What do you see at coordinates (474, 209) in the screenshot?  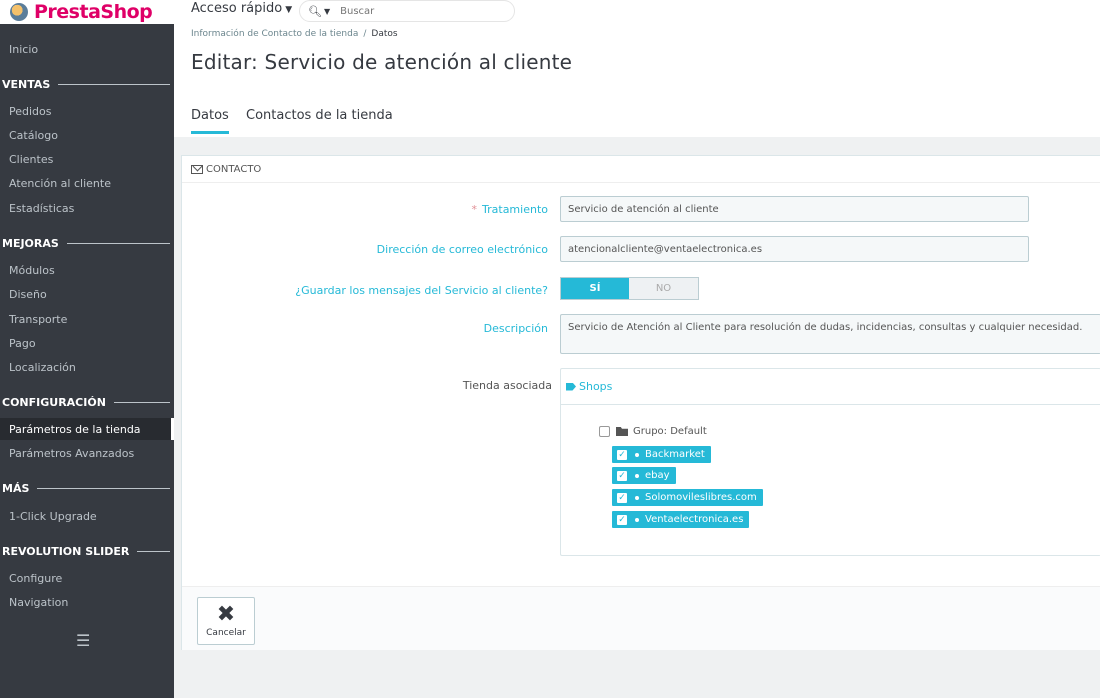 I see `required-icon: *` at bounding box center [474, 209].